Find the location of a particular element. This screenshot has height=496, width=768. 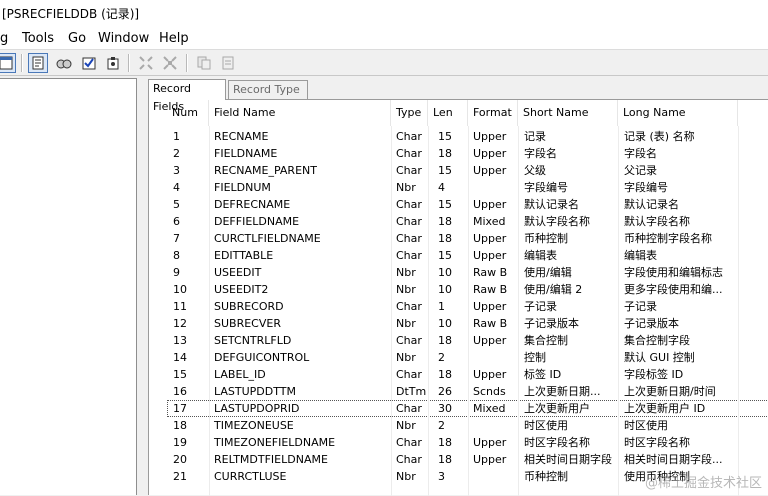

cell-short-name: 字段编号 is located at coordinates (546, 187).